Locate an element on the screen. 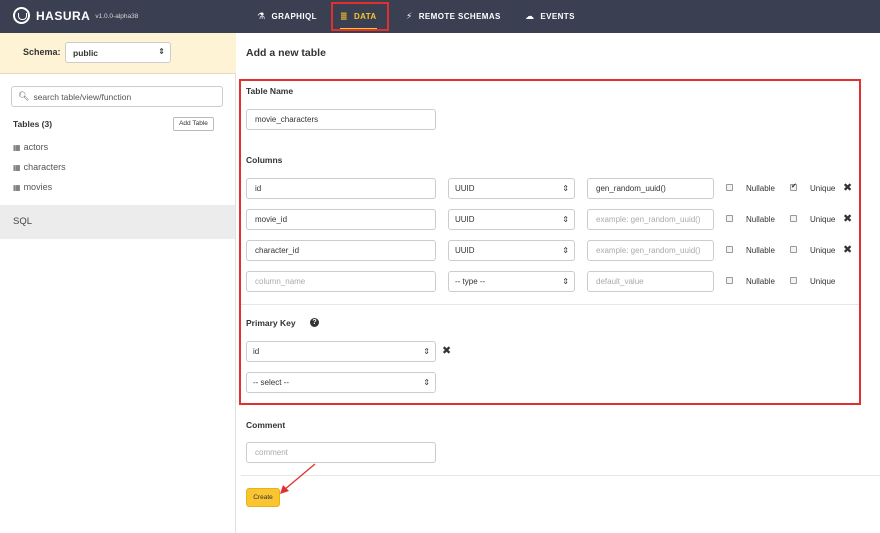 This screenshot has width=880, height=533. annotation-arrow-icon is located at coordinates (298, 478).